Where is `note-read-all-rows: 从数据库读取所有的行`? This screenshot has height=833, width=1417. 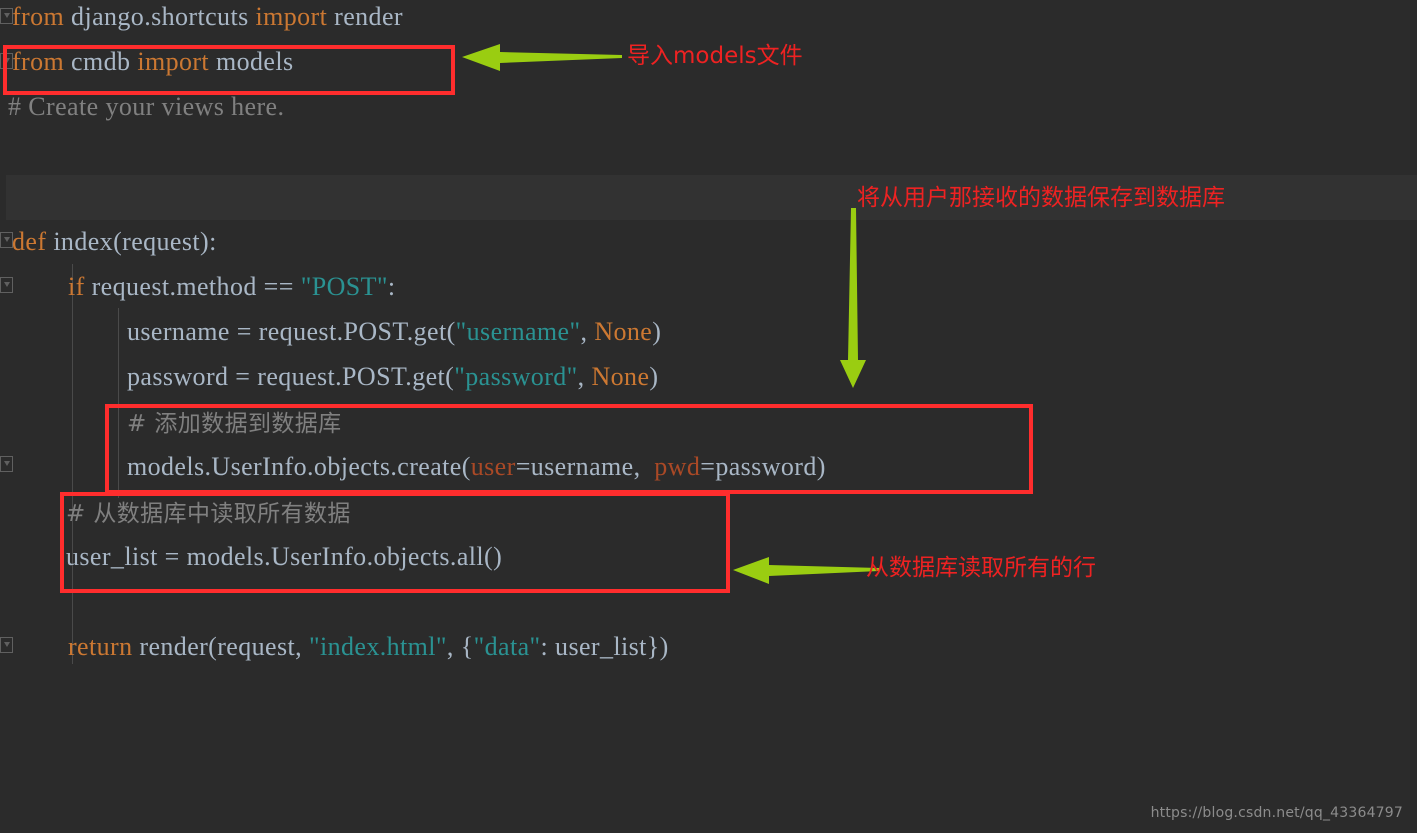 note-read-all-rows: 从数据库读取所有的行 is located at coordinates (981, 568).